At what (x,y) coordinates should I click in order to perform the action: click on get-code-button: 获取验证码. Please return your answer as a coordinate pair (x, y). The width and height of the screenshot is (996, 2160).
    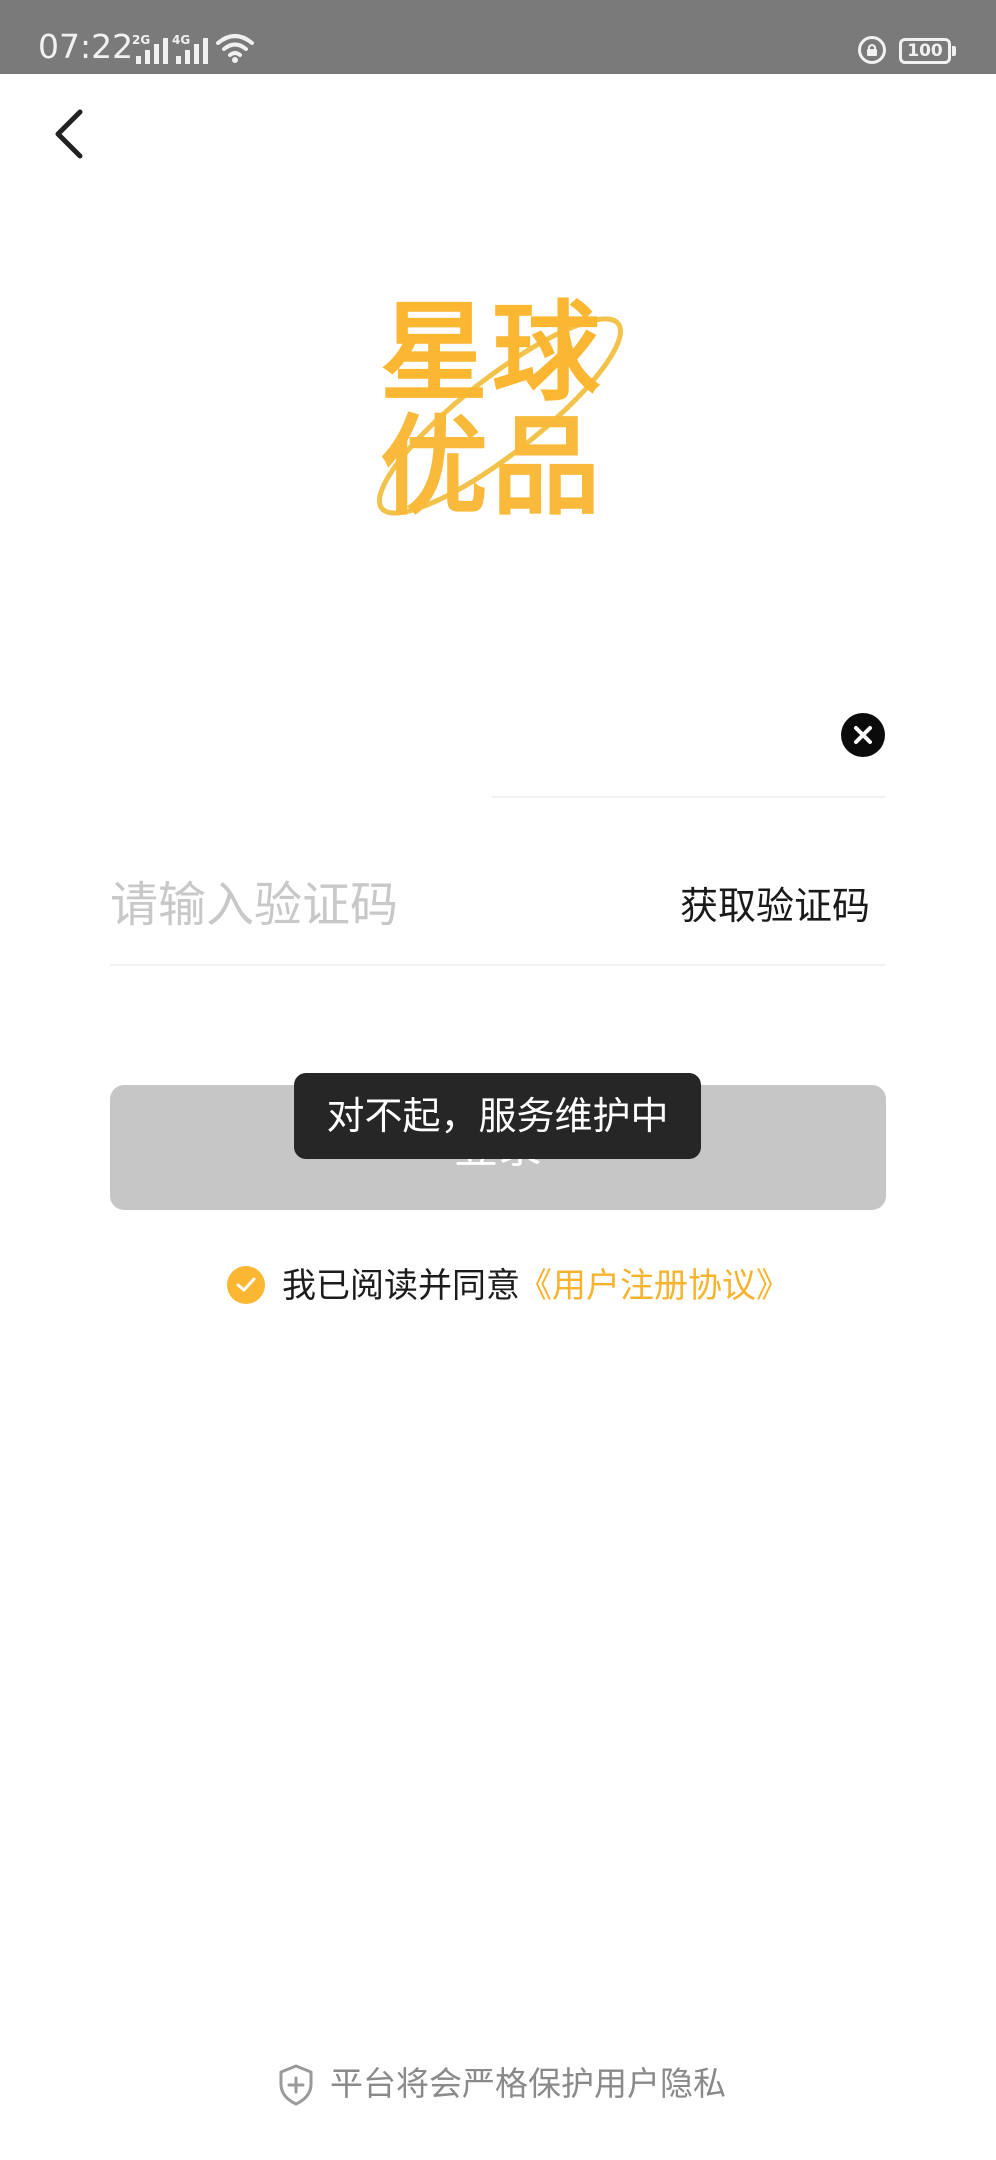
    Looking at the image, I should click on (775, 906).